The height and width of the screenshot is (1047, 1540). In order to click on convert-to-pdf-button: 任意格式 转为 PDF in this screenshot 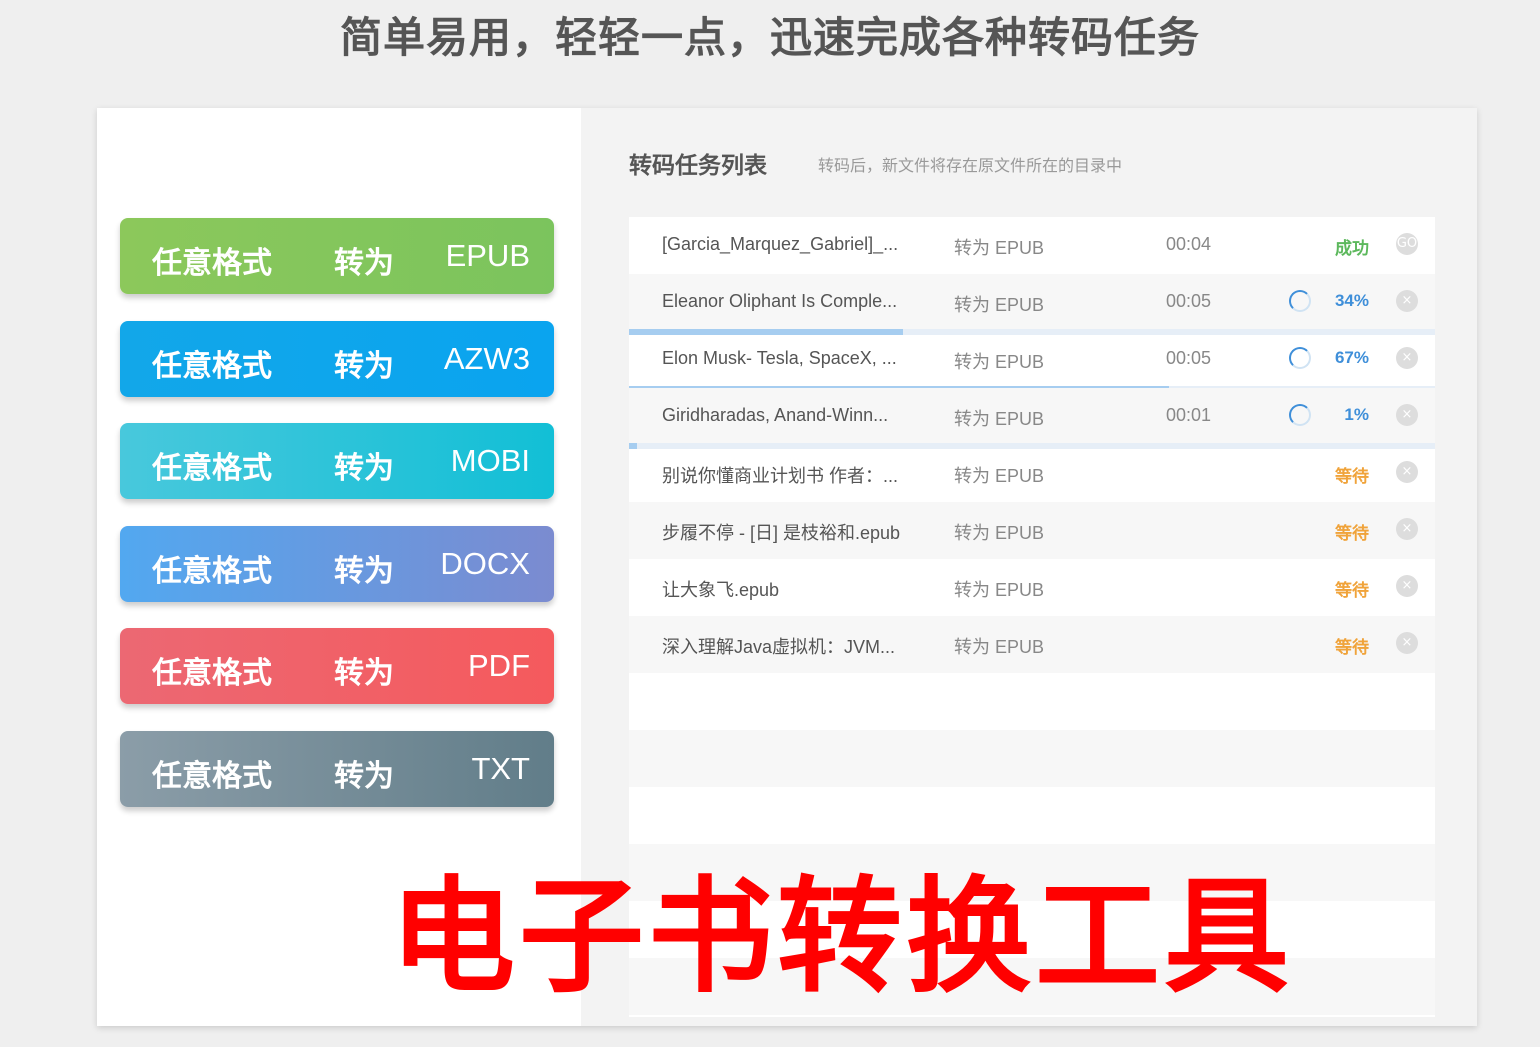, I will do `click(337, 666)`.